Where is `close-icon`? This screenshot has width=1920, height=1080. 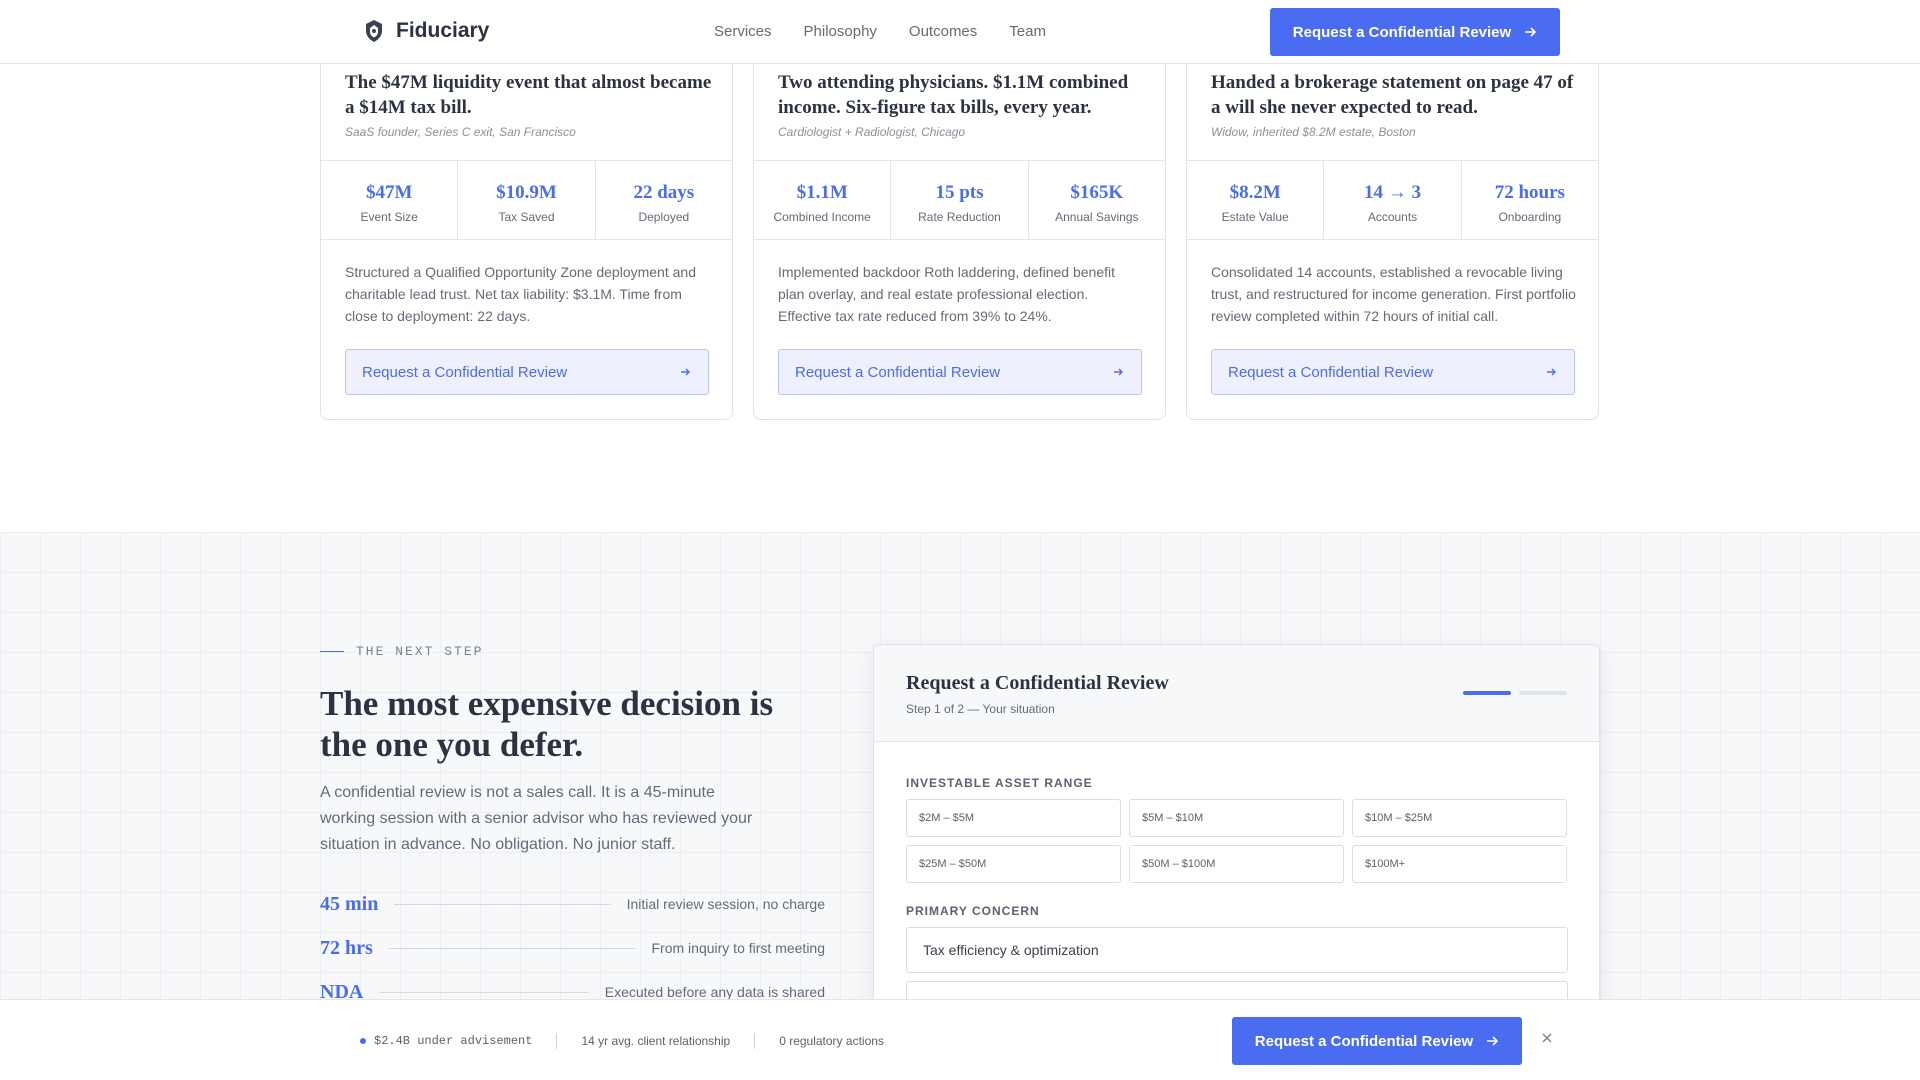
close-icon is located at coordinates (1547, 1038).